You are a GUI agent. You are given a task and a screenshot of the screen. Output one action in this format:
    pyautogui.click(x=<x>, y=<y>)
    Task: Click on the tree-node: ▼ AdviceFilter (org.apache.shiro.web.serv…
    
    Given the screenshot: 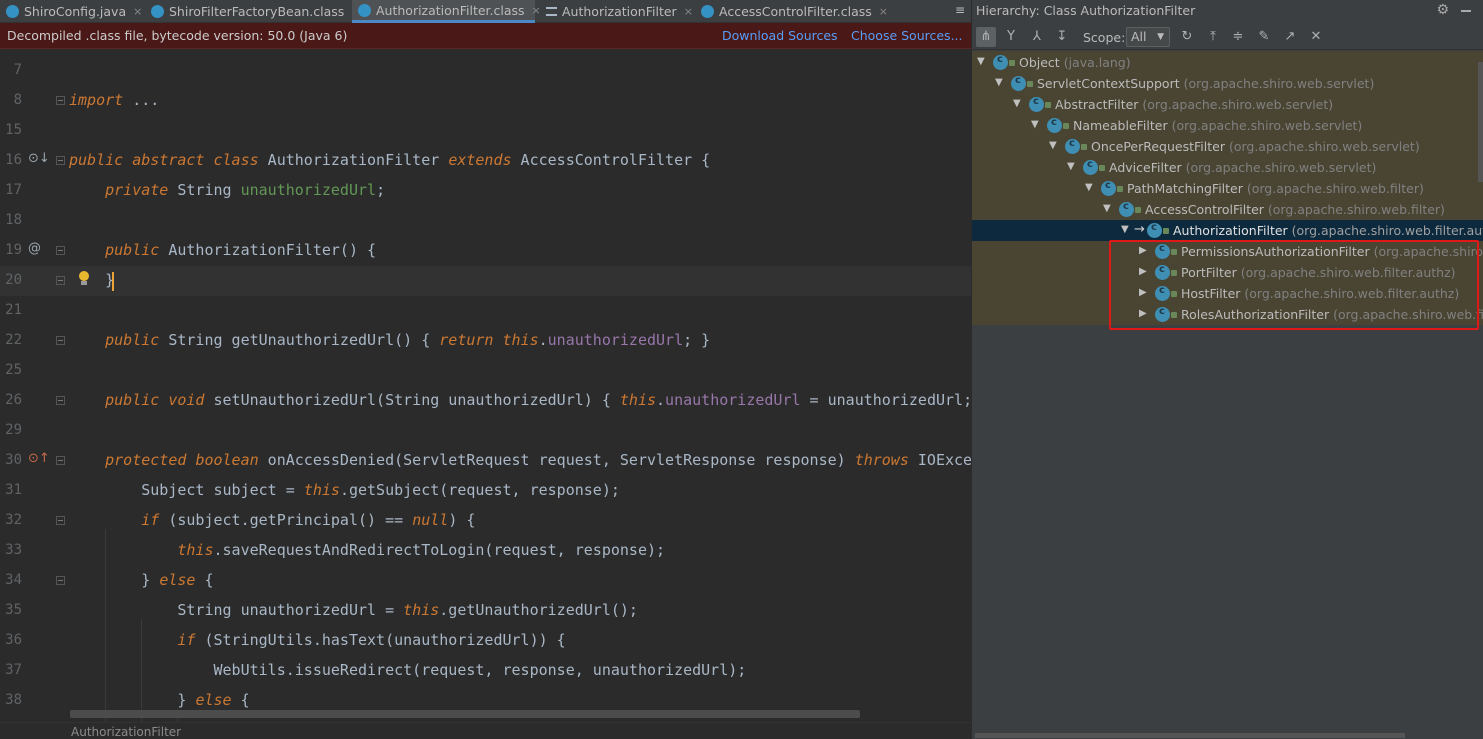 What is the action you would take?
    pyautogui.click(x=1227, y=167)
    